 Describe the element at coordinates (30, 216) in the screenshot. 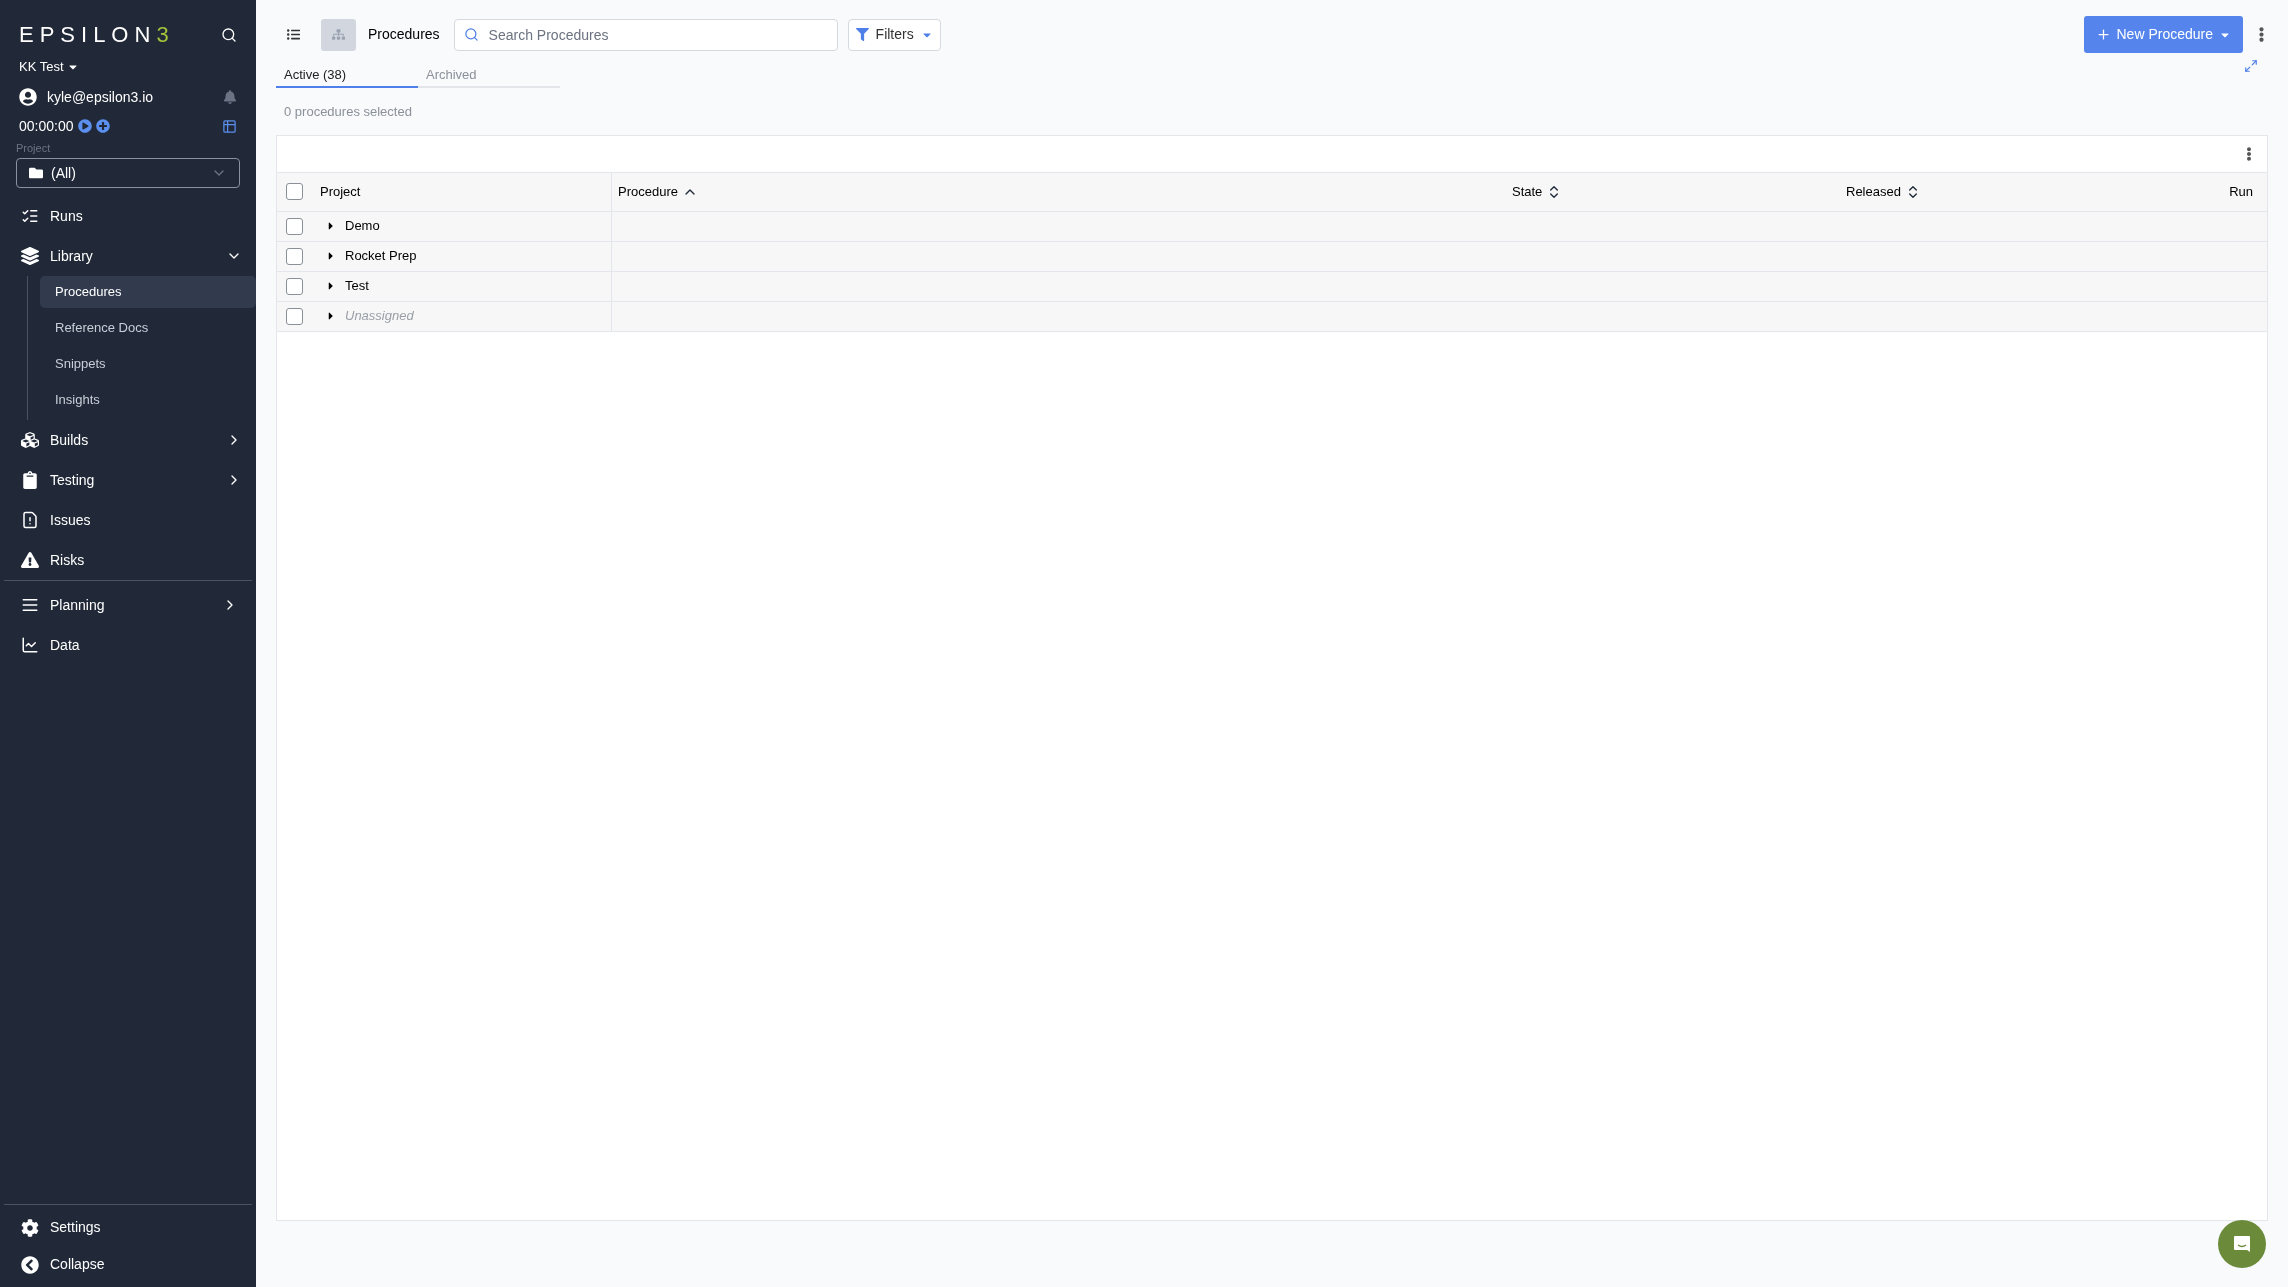

I see `checklist-icon` at that location.